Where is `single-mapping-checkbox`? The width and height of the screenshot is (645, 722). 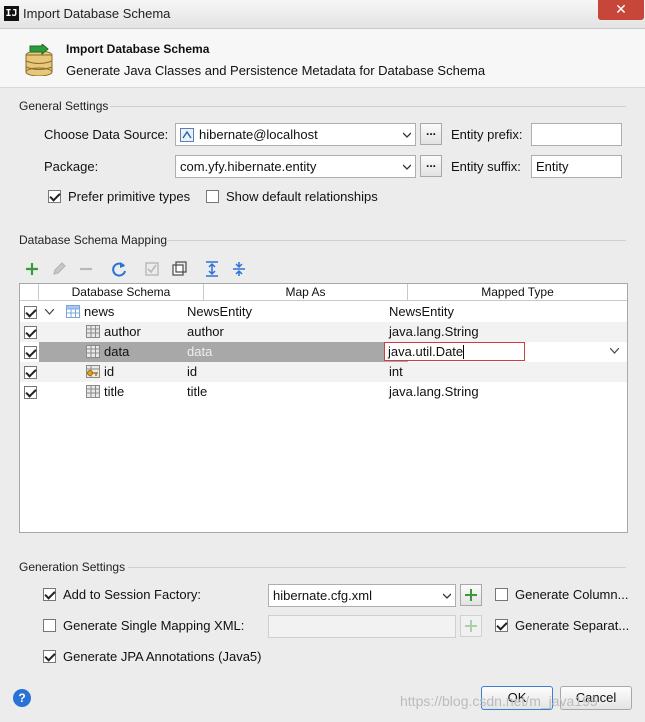
single-mapping-checkbox is located at coordinates (49, 625).